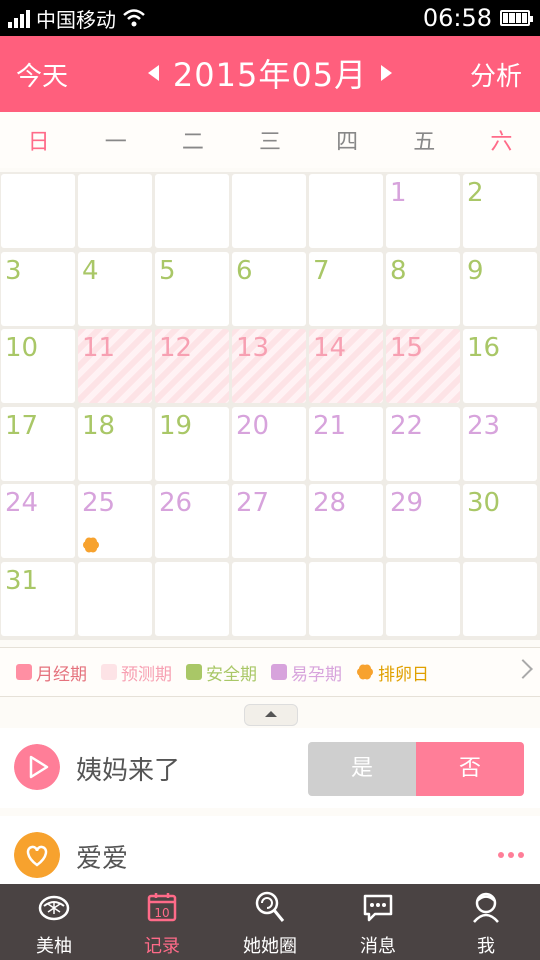  I want to click on calendar-day-14: 14, so click(346, 366).